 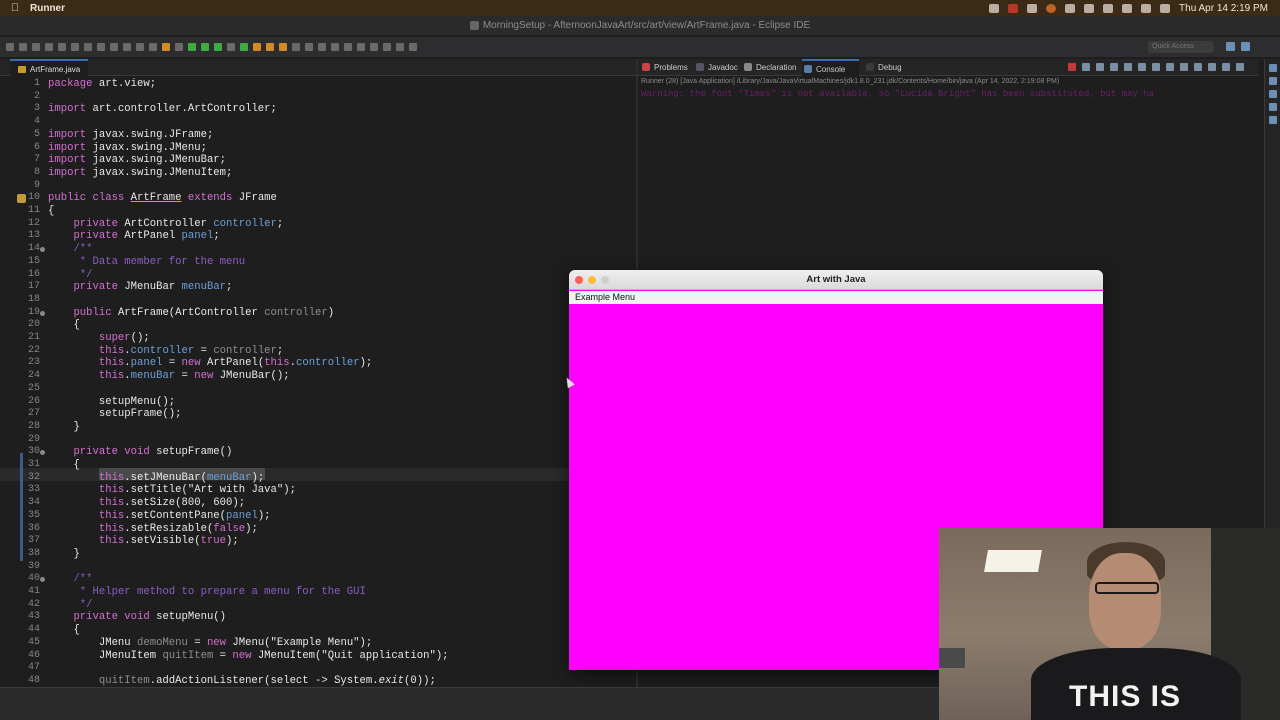 I want to click on code-line: 4, so click(x=318, y=122).